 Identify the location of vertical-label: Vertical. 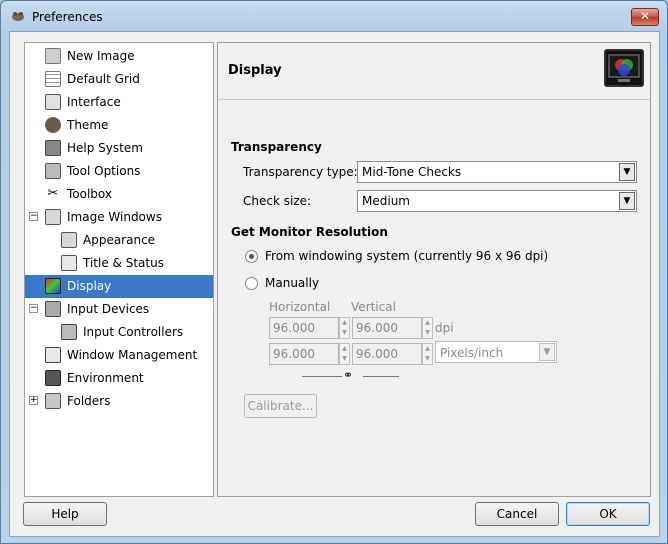
(373, 307).